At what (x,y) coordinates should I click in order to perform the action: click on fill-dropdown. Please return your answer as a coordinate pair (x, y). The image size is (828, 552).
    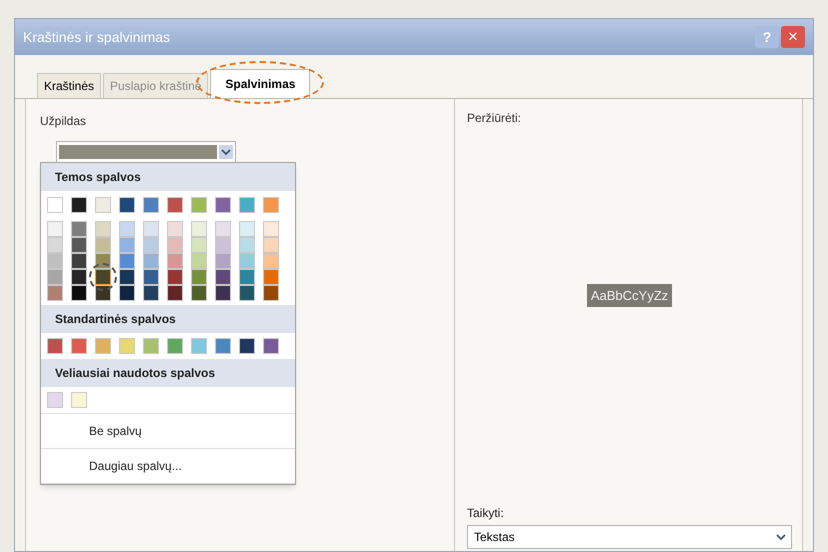
    Looking at the image, I should click on (146, 152).